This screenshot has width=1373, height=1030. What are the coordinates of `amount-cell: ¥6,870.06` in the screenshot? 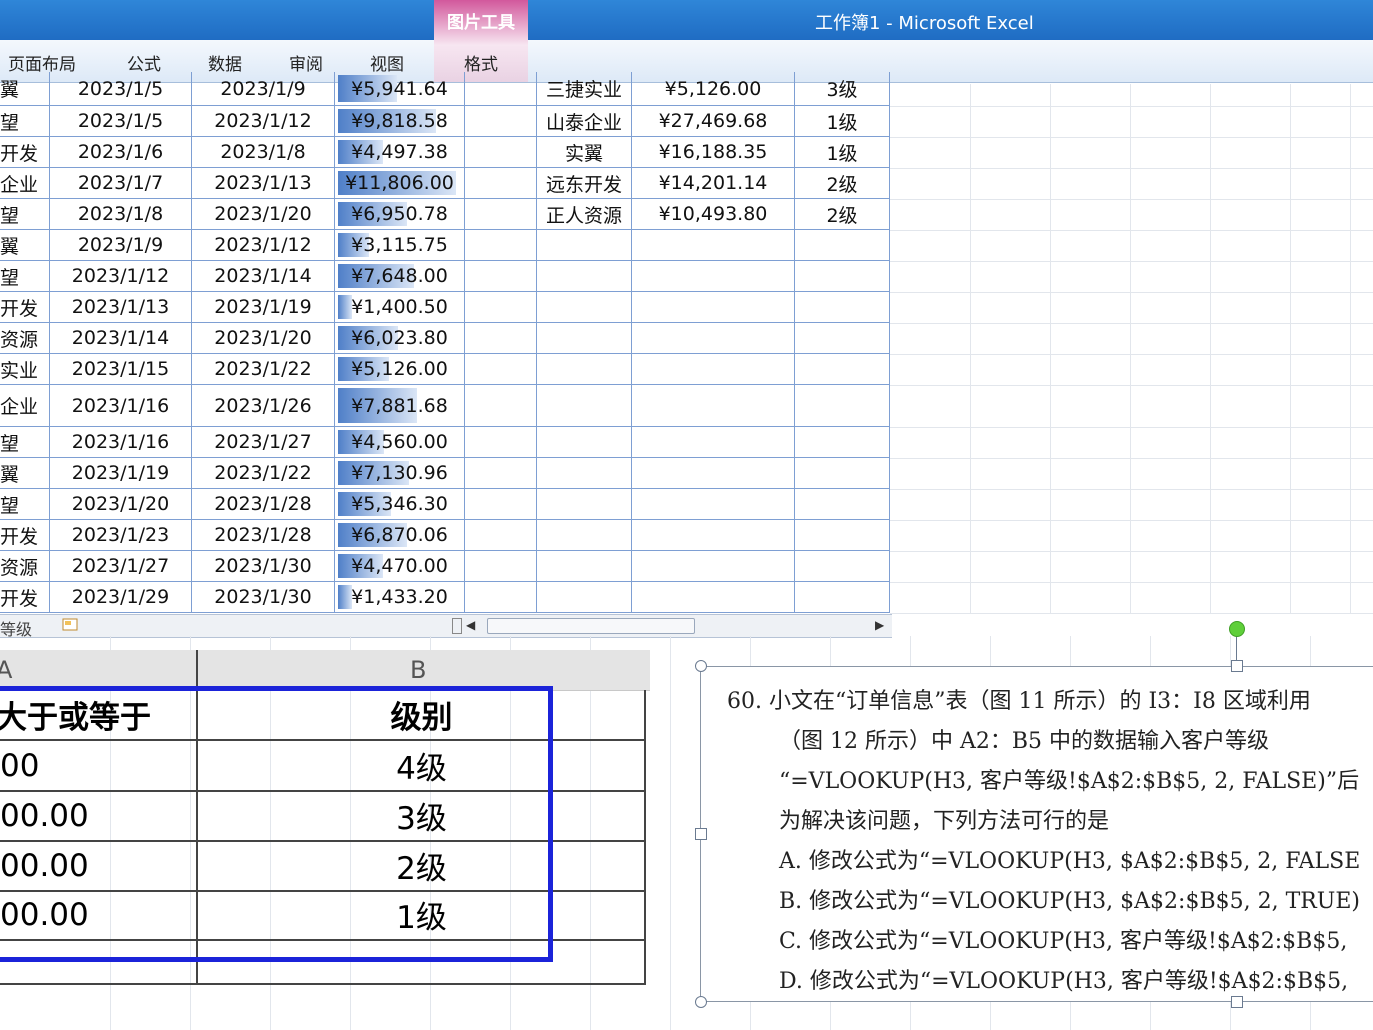 It's located at (400, 535).